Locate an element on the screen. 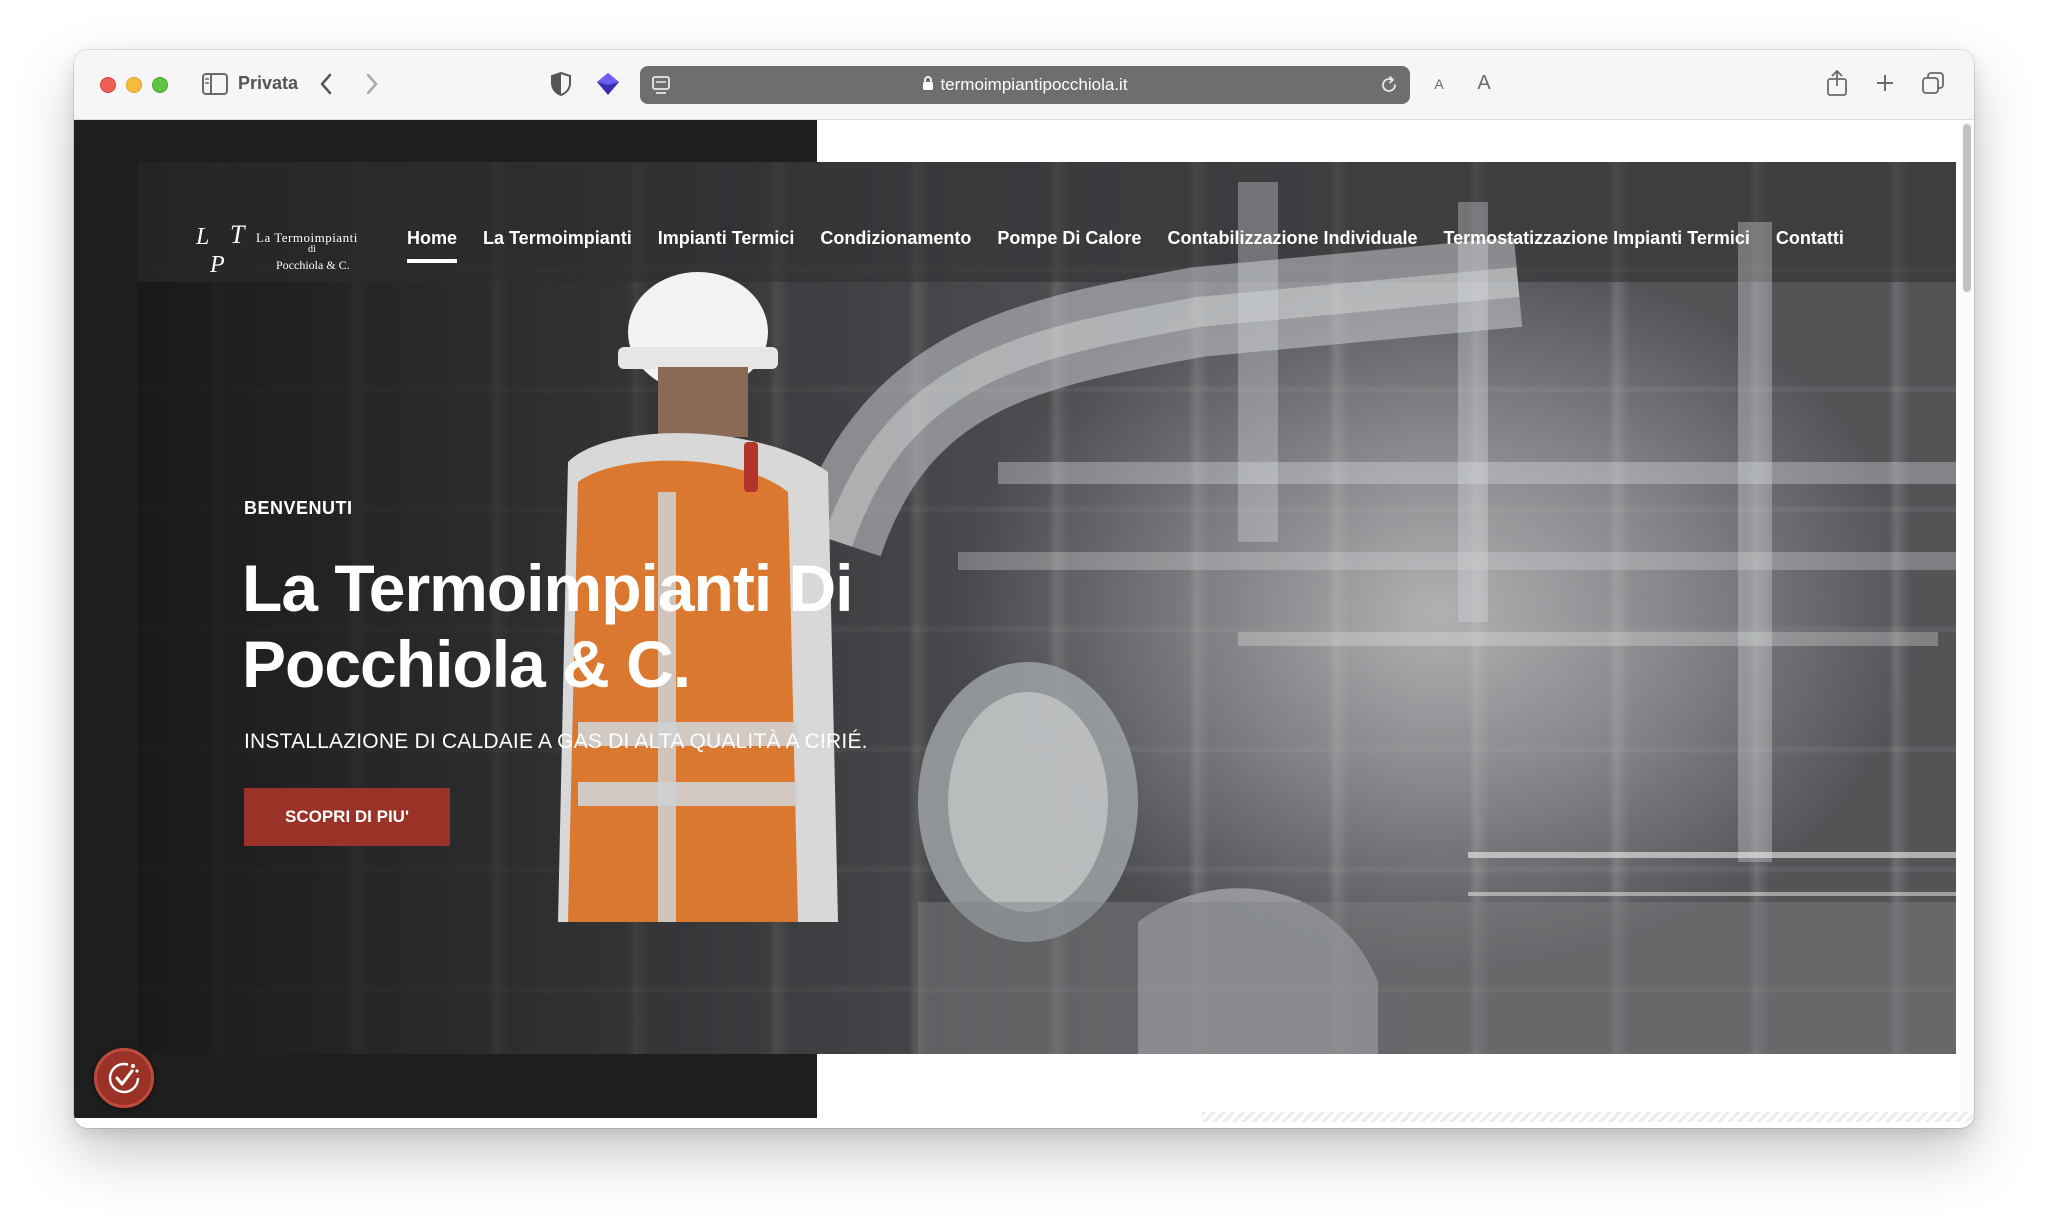 The height and width of the screenshot is (1226, 2048). hero-title-line-2: Pocchiola & C. is located at coordinates (466, 664).